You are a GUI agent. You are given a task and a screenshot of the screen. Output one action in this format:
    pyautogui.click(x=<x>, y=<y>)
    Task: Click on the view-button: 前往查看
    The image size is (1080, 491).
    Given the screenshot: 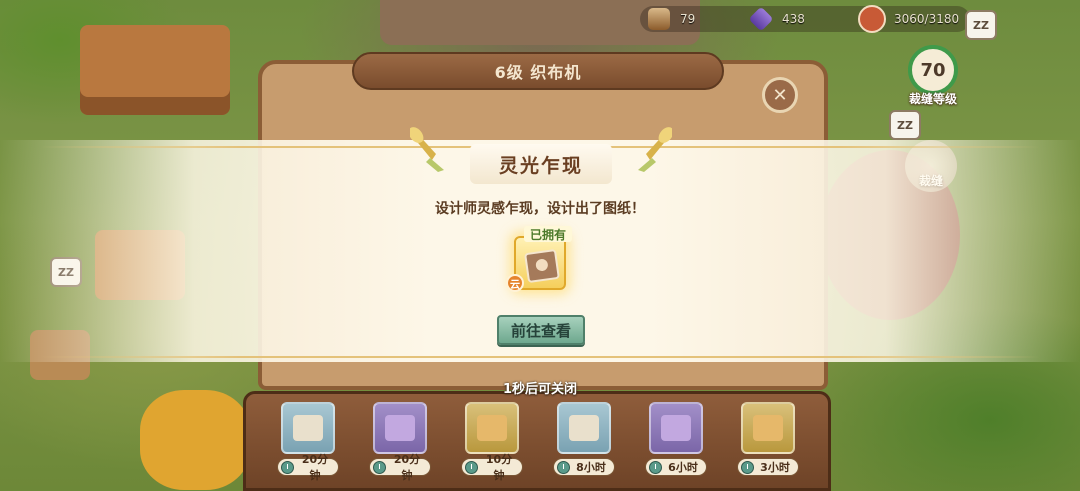 What is the action you would take?
    pyautogui.click(x=541, y=330)
    